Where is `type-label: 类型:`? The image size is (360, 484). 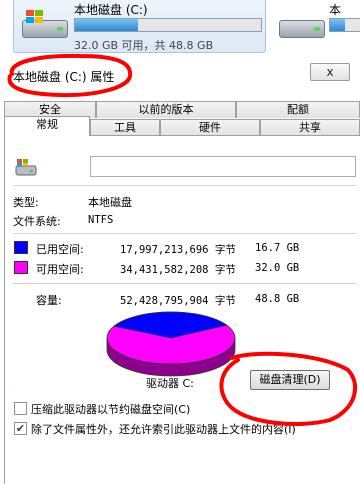
type-label: 类型: is located at coordinates (26, 202).